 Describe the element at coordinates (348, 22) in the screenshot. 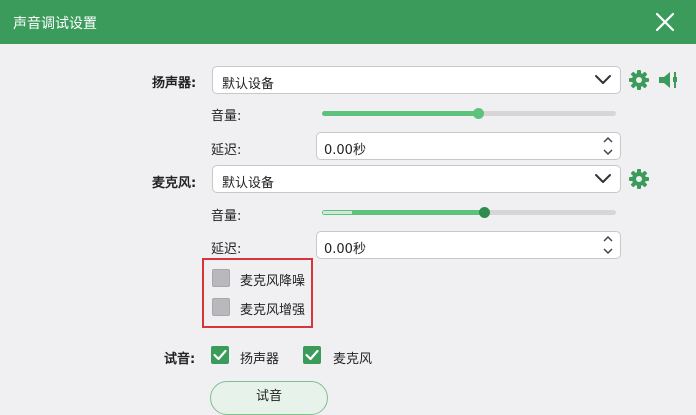

I see `title-bar: 声音调试设置` at that location.